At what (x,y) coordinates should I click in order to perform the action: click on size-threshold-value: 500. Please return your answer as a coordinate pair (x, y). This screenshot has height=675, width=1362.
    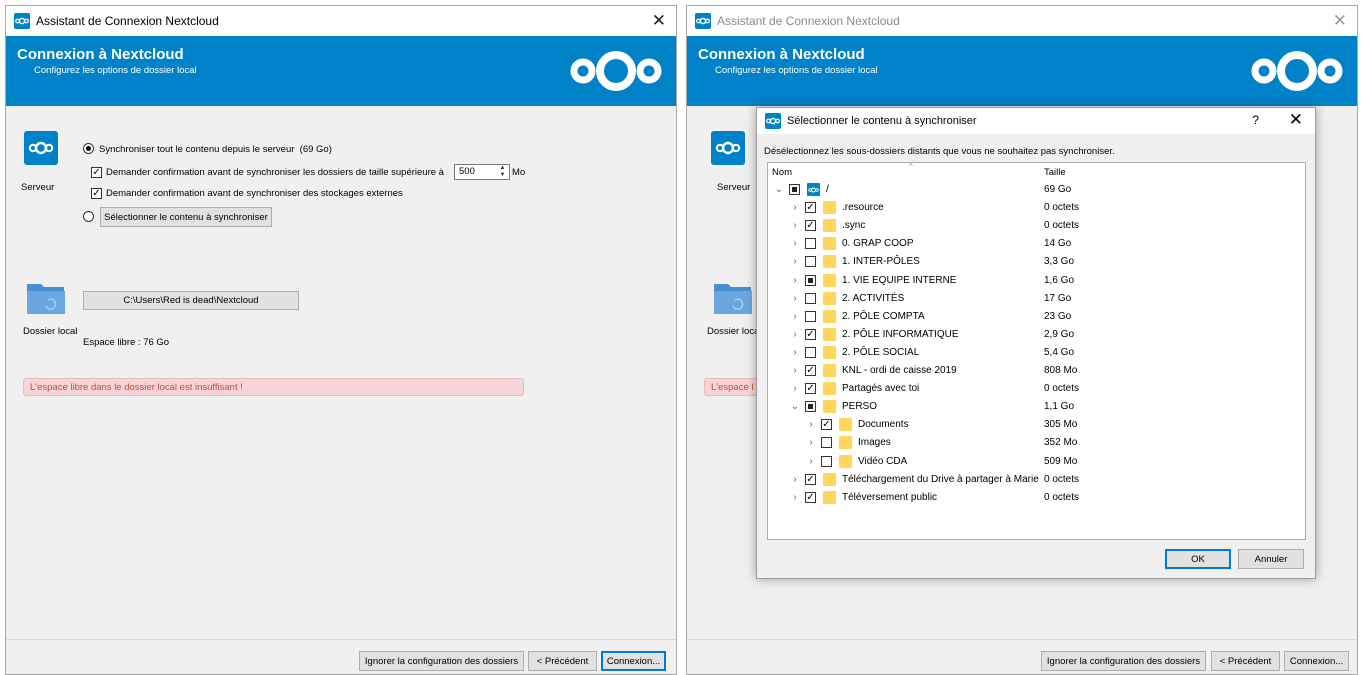
    Looking at the image, I should click on (467, 171).